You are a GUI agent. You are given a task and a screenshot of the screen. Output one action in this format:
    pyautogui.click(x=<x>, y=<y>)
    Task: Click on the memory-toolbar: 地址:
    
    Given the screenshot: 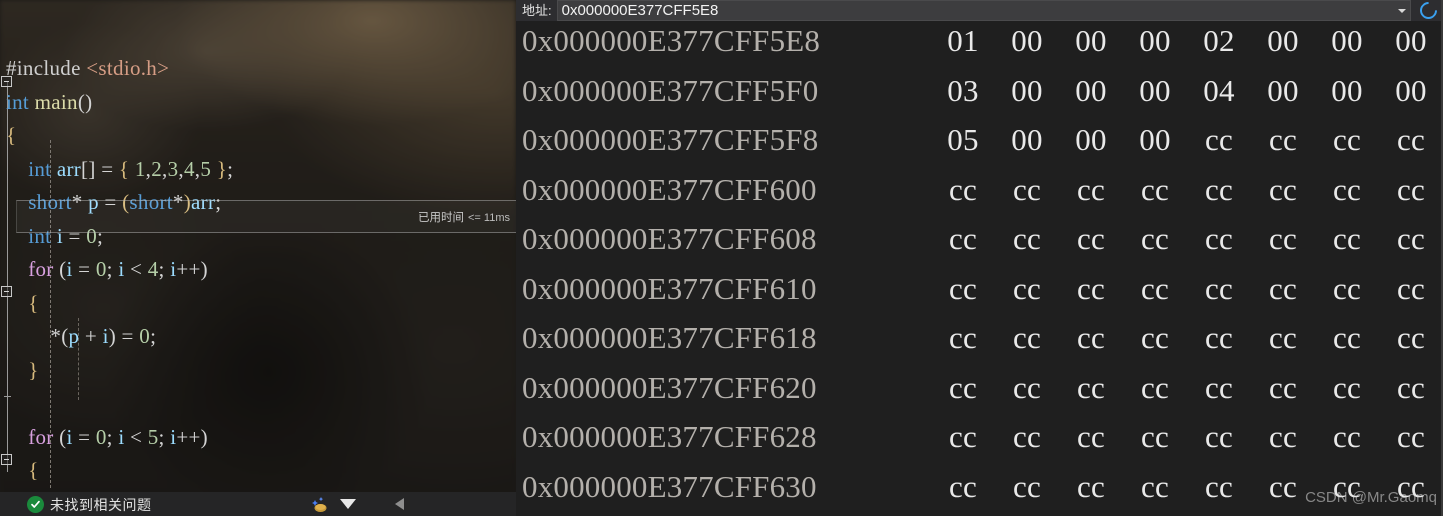 What is the action you would take?
    pyautogui.click(x=979, y=11)
    